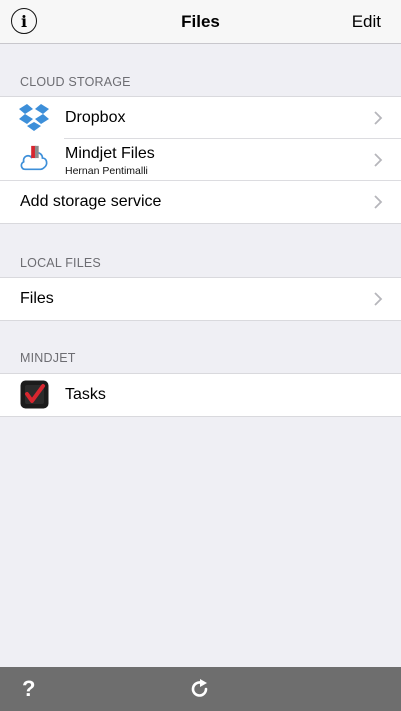 This screenshot has width=401, height=711. What do you see at coordinates (60, 263) in the screenshot?
I see `section-header-local-files: LOCAL FILES` at bounding box center [60, 263].